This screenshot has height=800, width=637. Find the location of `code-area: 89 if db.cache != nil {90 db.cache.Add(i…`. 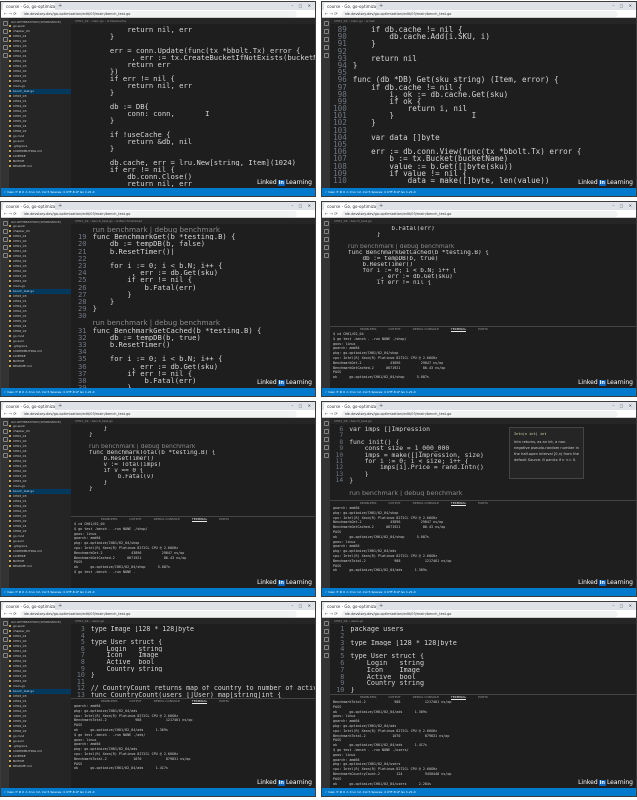

code-area: 89 if db.cache != nil {90 db.cache.Add(i… is located at coordinates (483, 104).